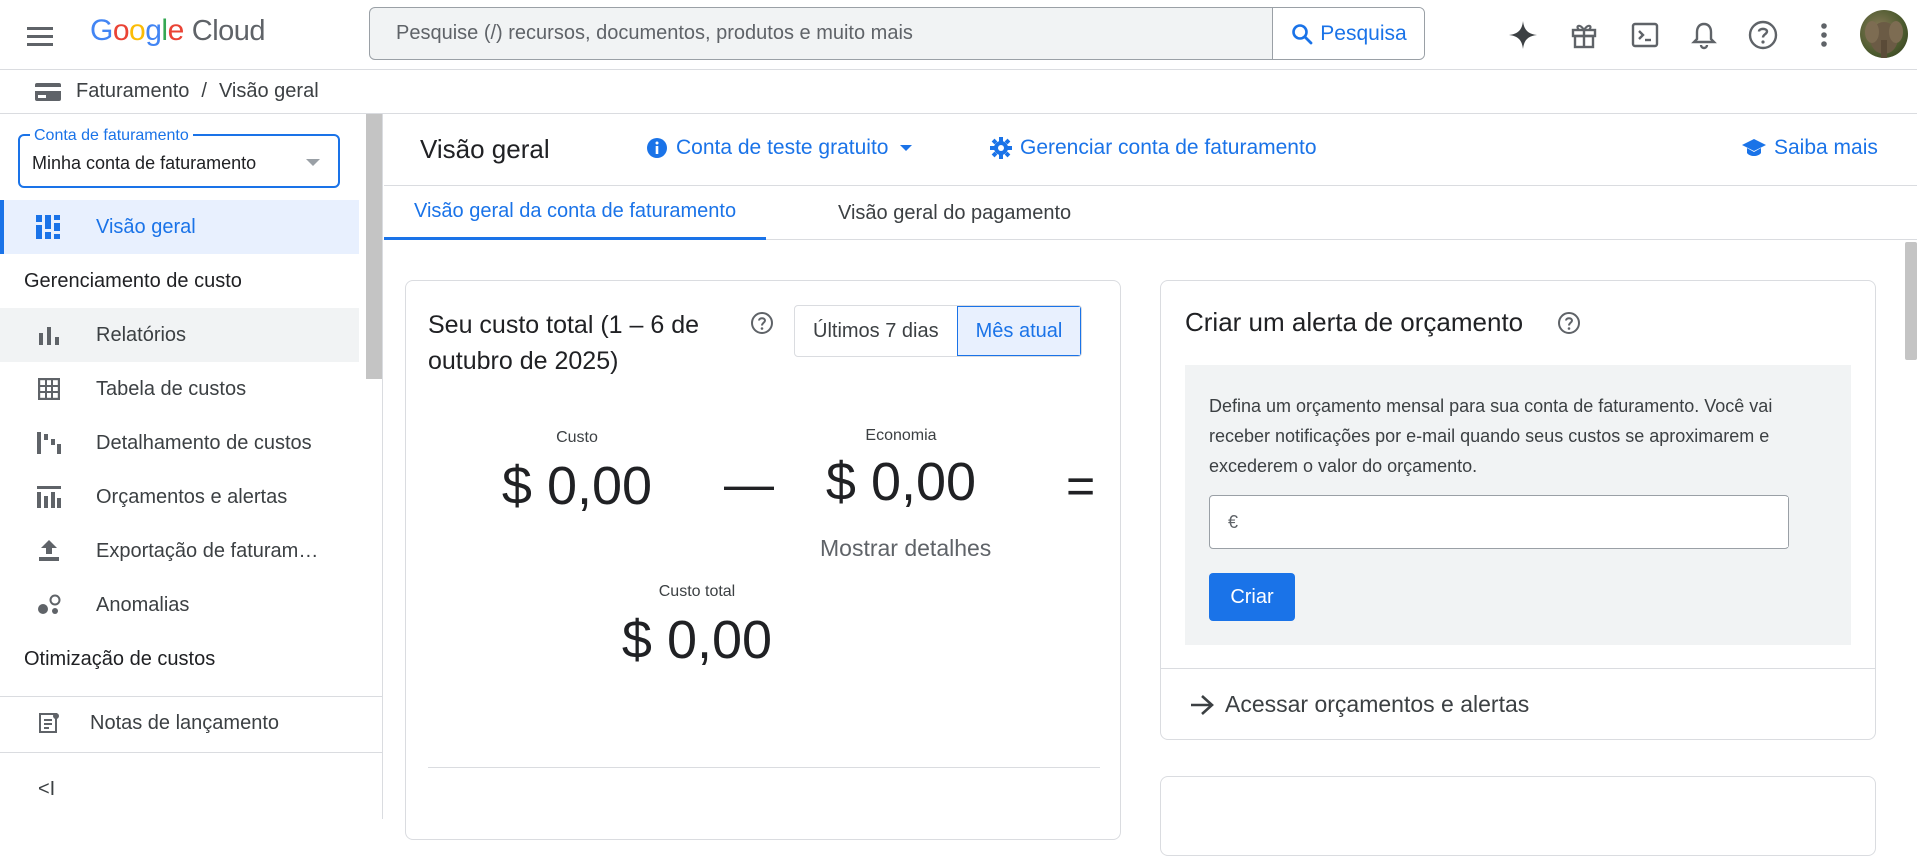 The width and height of the screenshot is (1917, 856). I want to click on sidebar-scrollbar, so click(374, 246).